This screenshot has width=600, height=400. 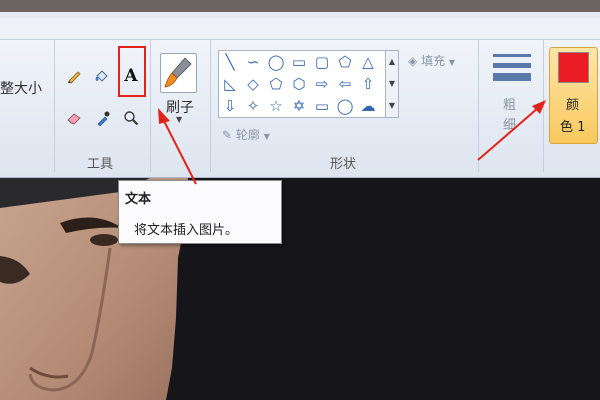 I want to click on brushes-button, so click(x=178, y=73).